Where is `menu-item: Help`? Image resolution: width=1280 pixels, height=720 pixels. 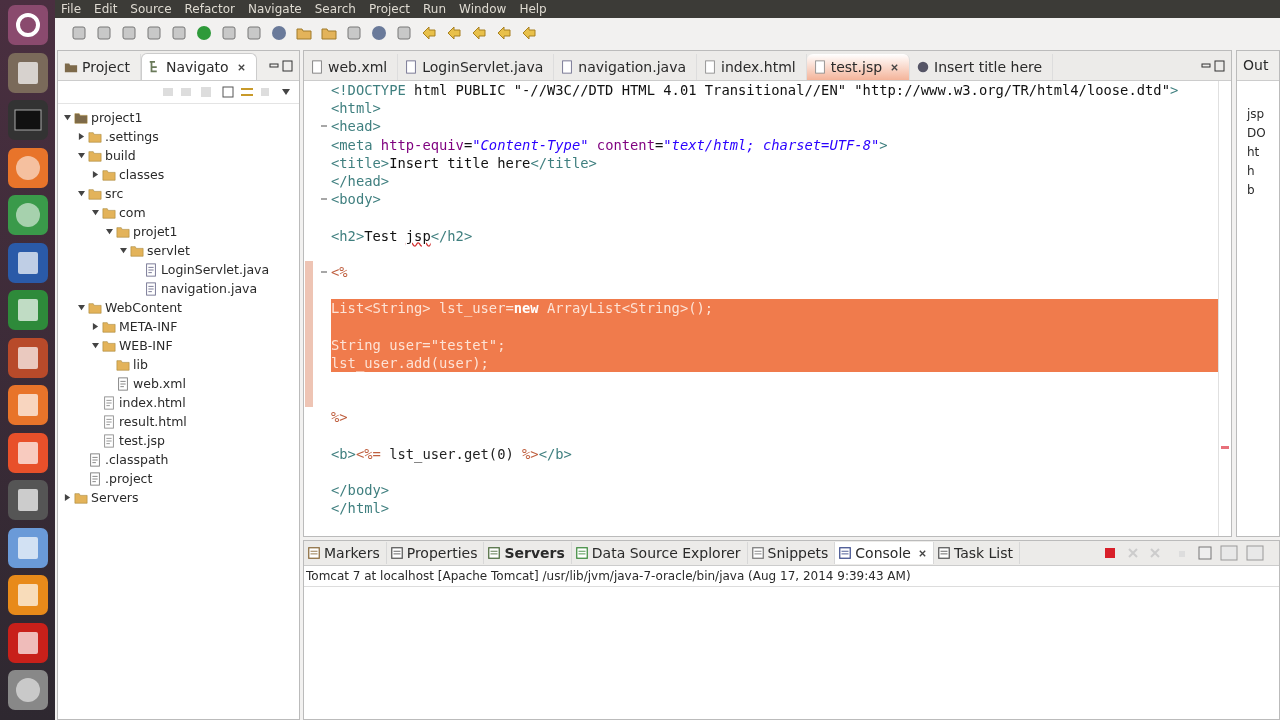
menu-item: Help is located at coordinates (533, 9).